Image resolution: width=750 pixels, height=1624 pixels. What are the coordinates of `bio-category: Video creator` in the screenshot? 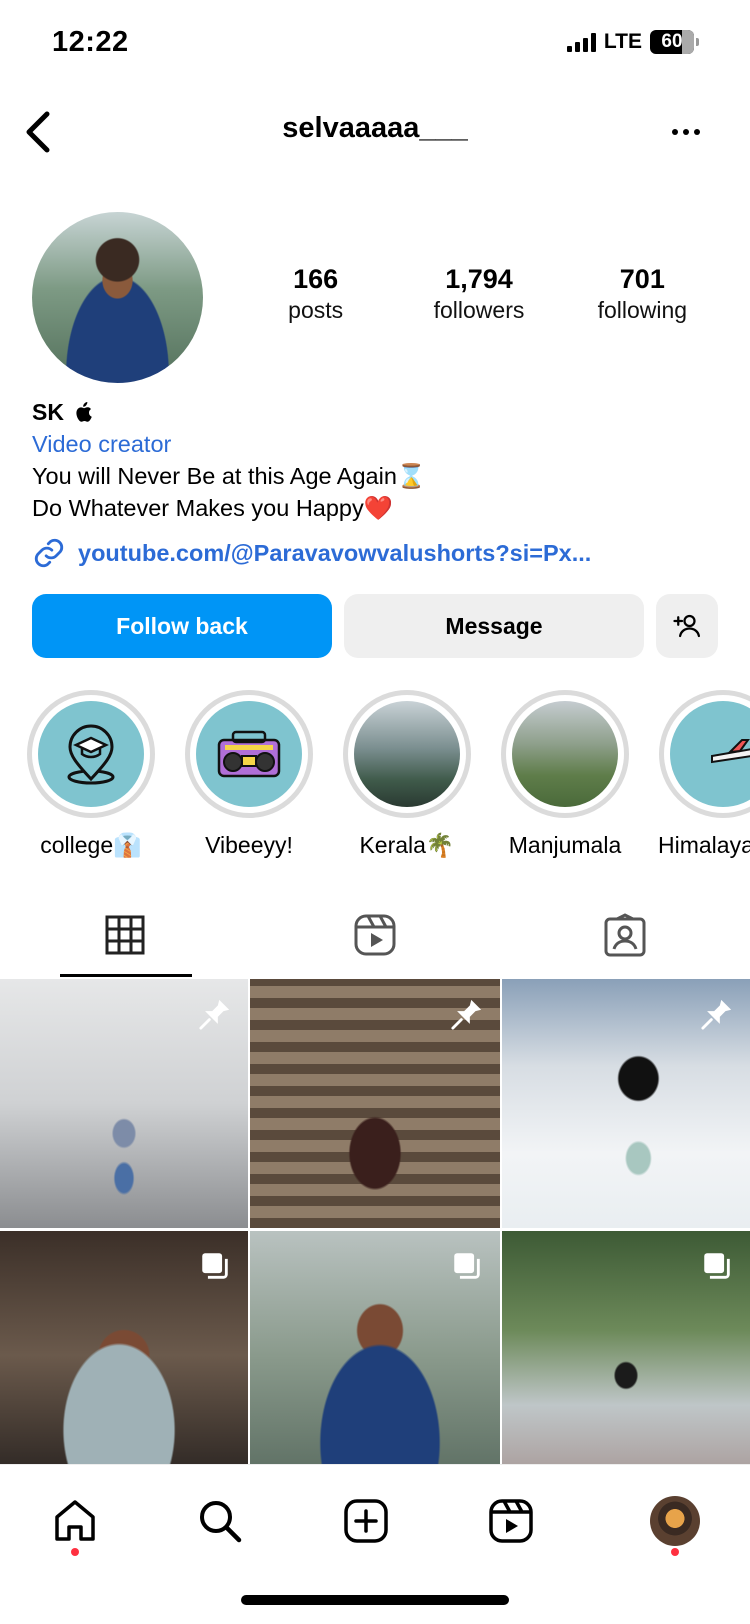 It's located at (377, 444).